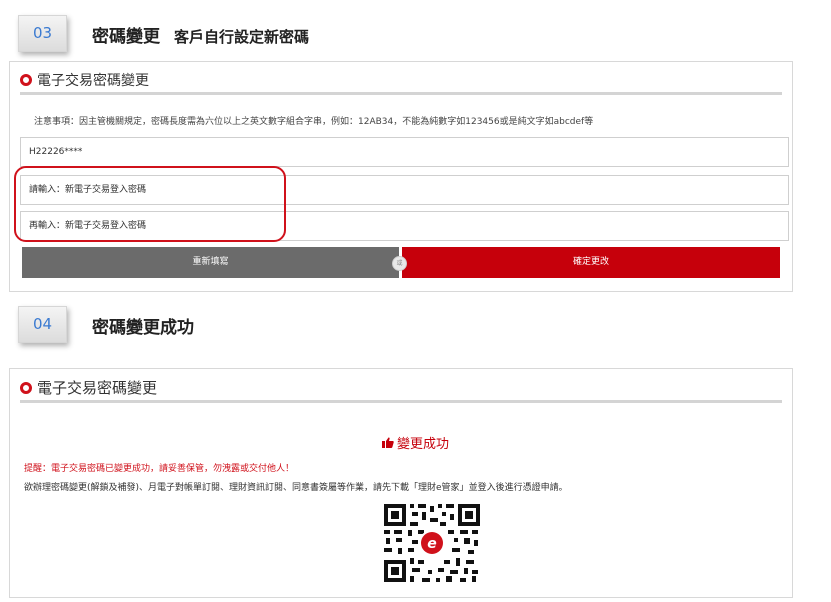  I want to click on confirm-change-button: 確定更改, so click(591, 262).